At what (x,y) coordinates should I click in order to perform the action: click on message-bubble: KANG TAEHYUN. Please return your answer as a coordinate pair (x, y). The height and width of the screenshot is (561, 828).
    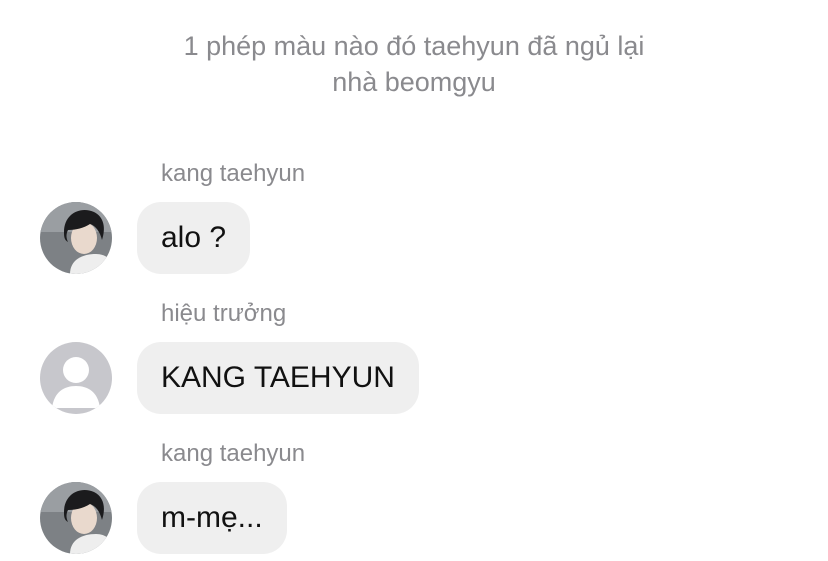
    Looking at the image, I should click on (278, 378).